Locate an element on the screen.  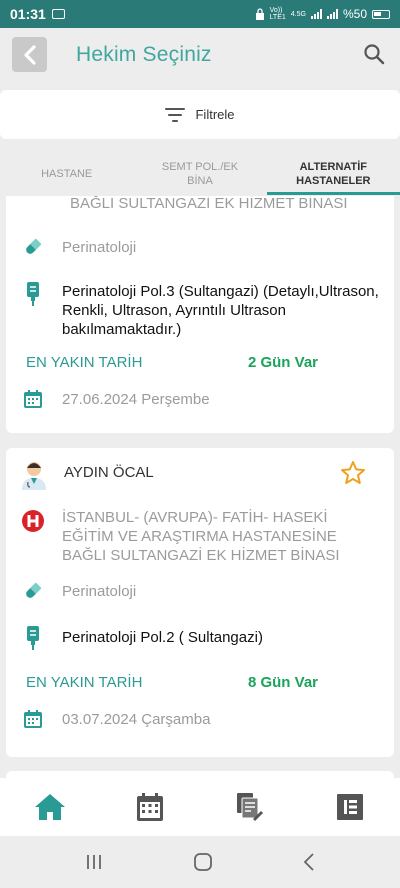
favorite-star-icon is located at coordinates (353, 473).